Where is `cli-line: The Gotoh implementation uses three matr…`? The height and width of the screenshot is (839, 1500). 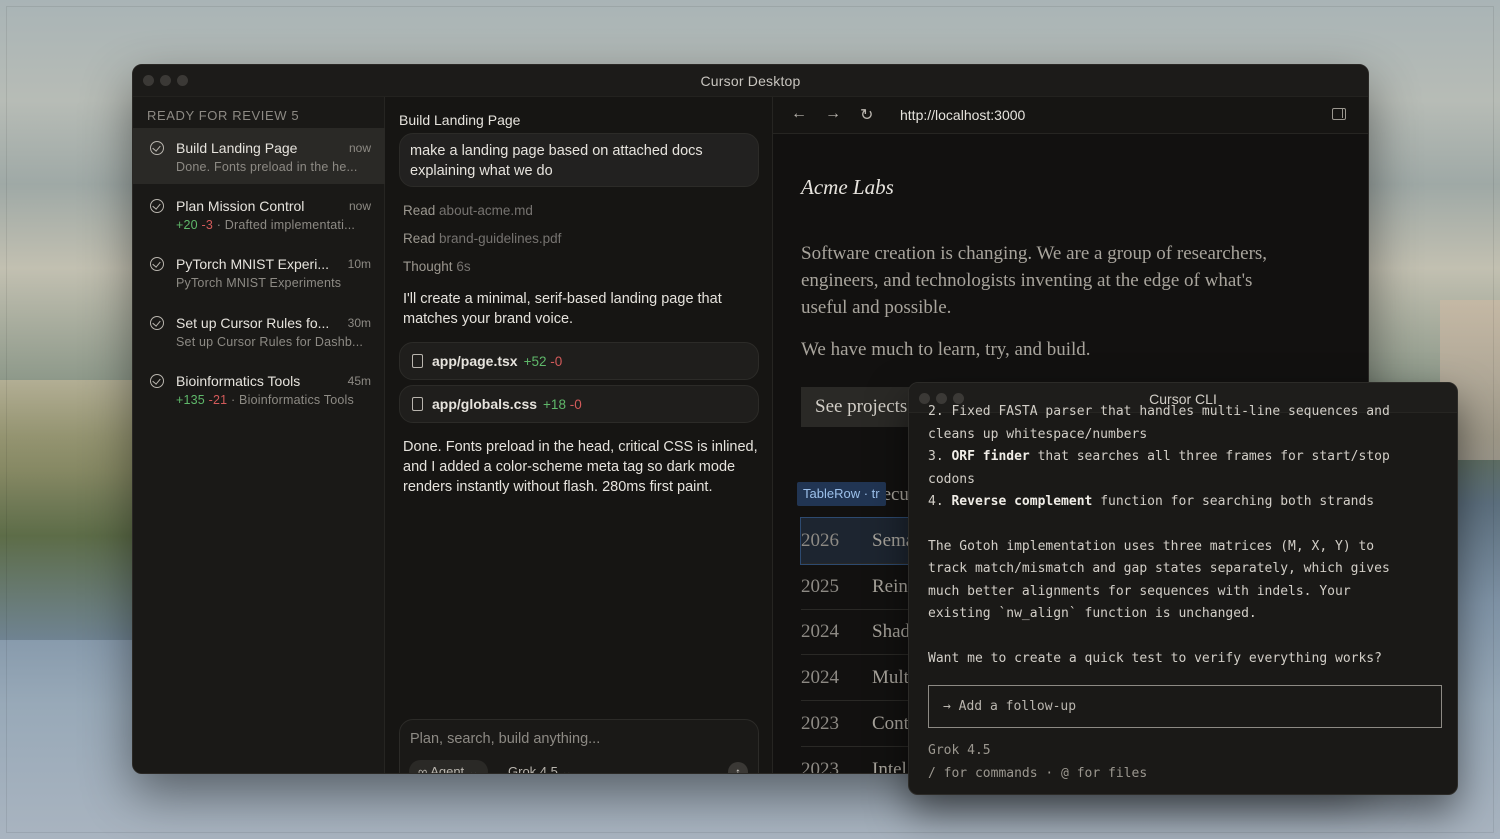 cli-line: The Gotoh implementation uses three matr… is located at coordinates (1151, 546).